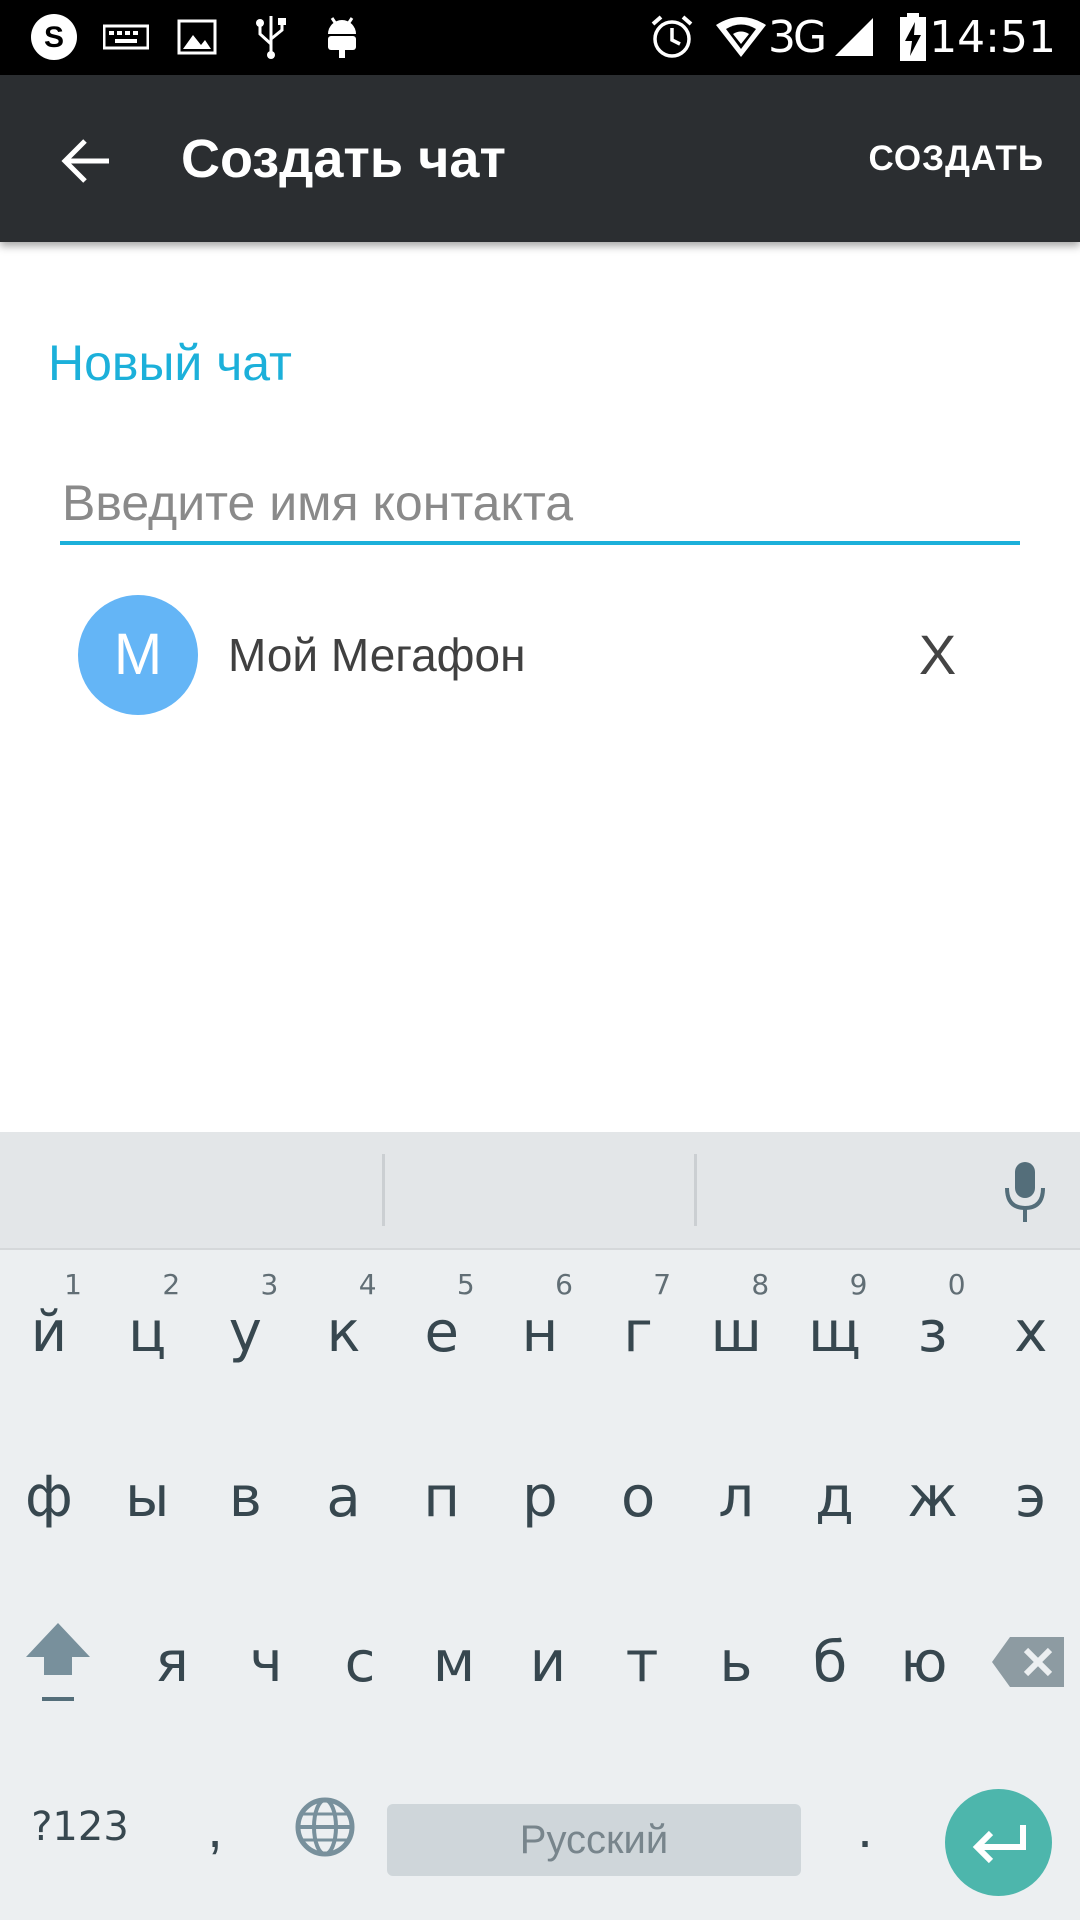 This screenshot has width=1080, height=1920. What do you see at coordinates (367, 1284) in the screenshot?
I see `key-number-hint: 4` at bounding box center [367, 1284].